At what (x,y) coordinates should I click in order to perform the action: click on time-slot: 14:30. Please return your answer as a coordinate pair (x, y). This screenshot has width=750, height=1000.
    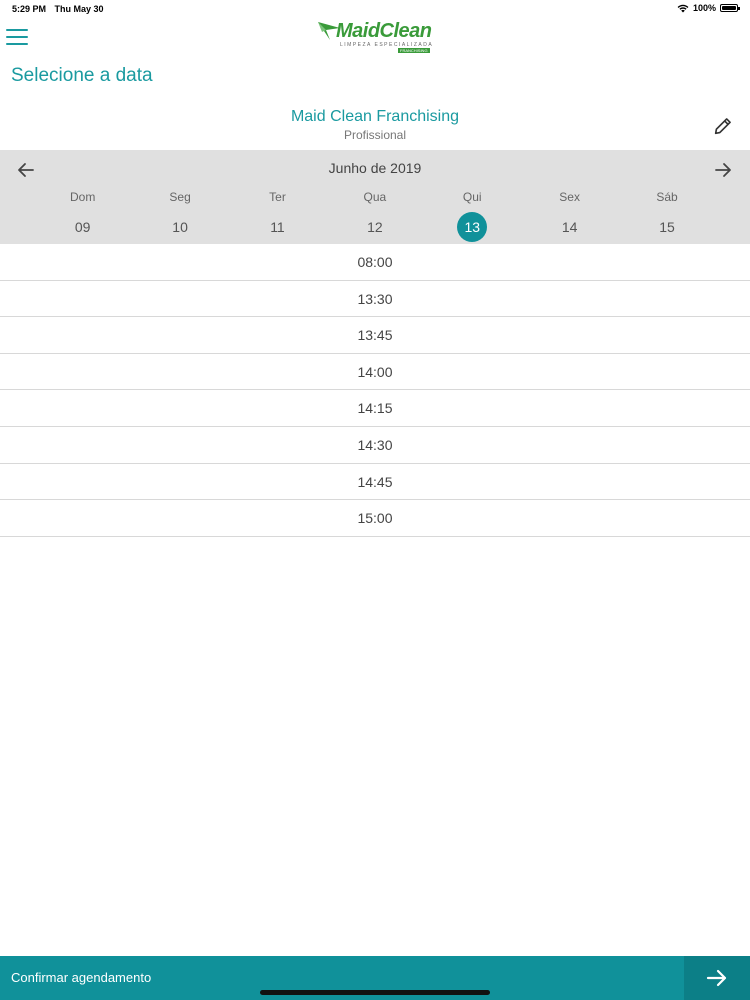
    Looking at the image, I should click on (375, 445).